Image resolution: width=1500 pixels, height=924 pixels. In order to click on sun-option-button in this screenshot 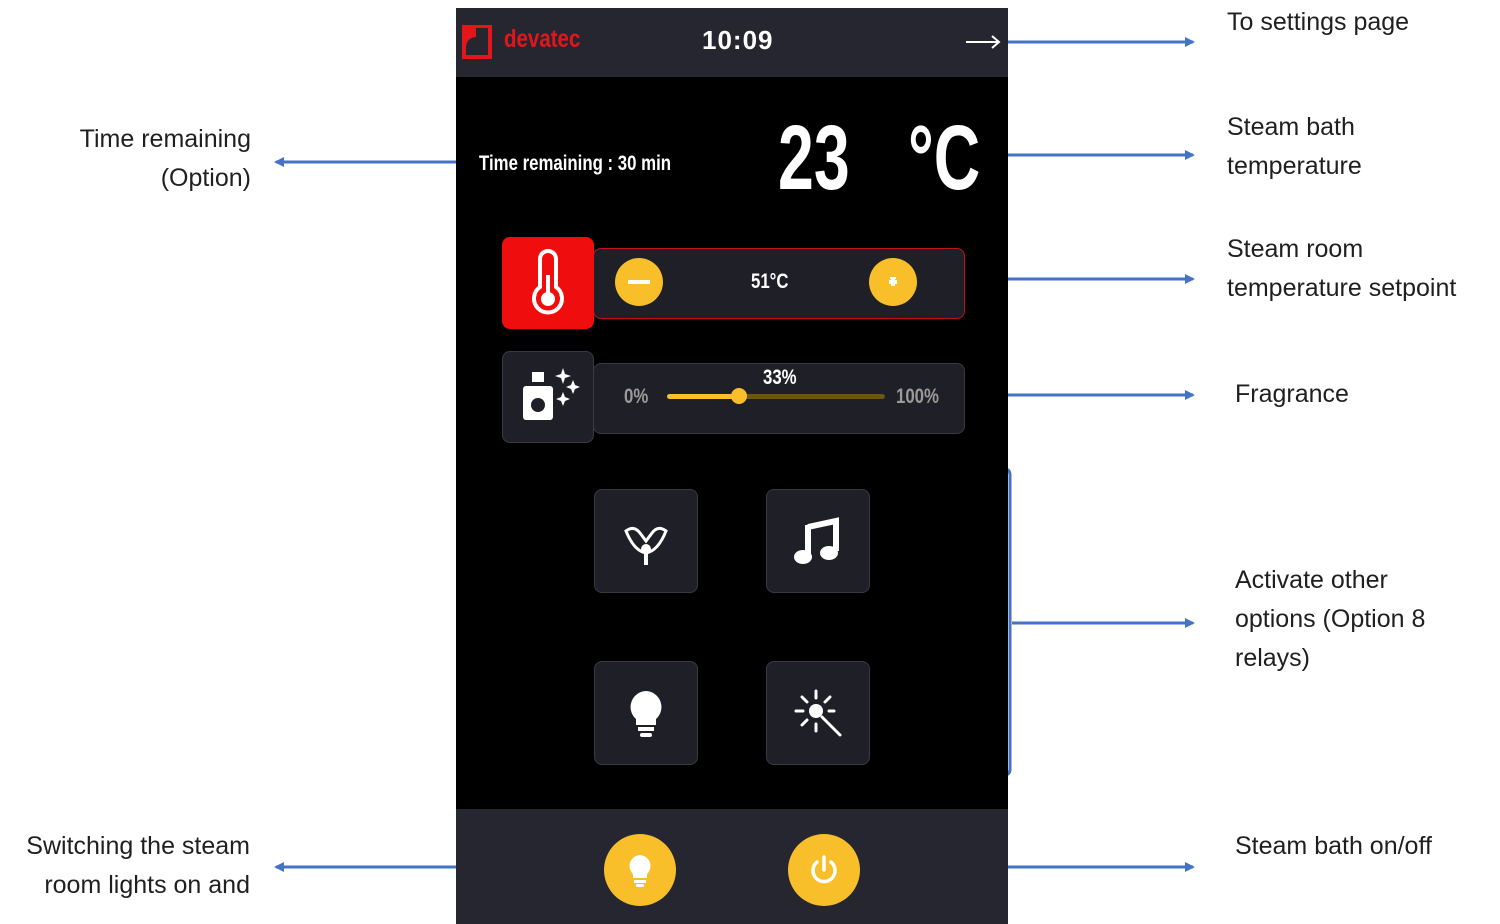, I will do `click(818, 713)`.